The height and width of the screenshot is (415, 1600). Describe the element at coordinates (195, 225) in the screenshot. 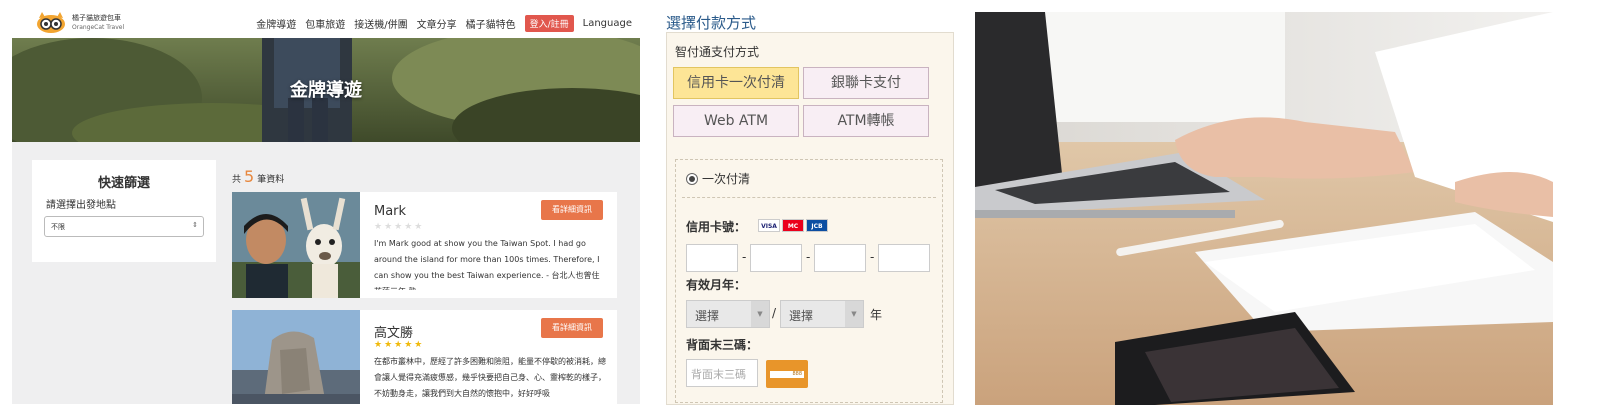

I see `select-arrows-icon: ⇕` at that location.